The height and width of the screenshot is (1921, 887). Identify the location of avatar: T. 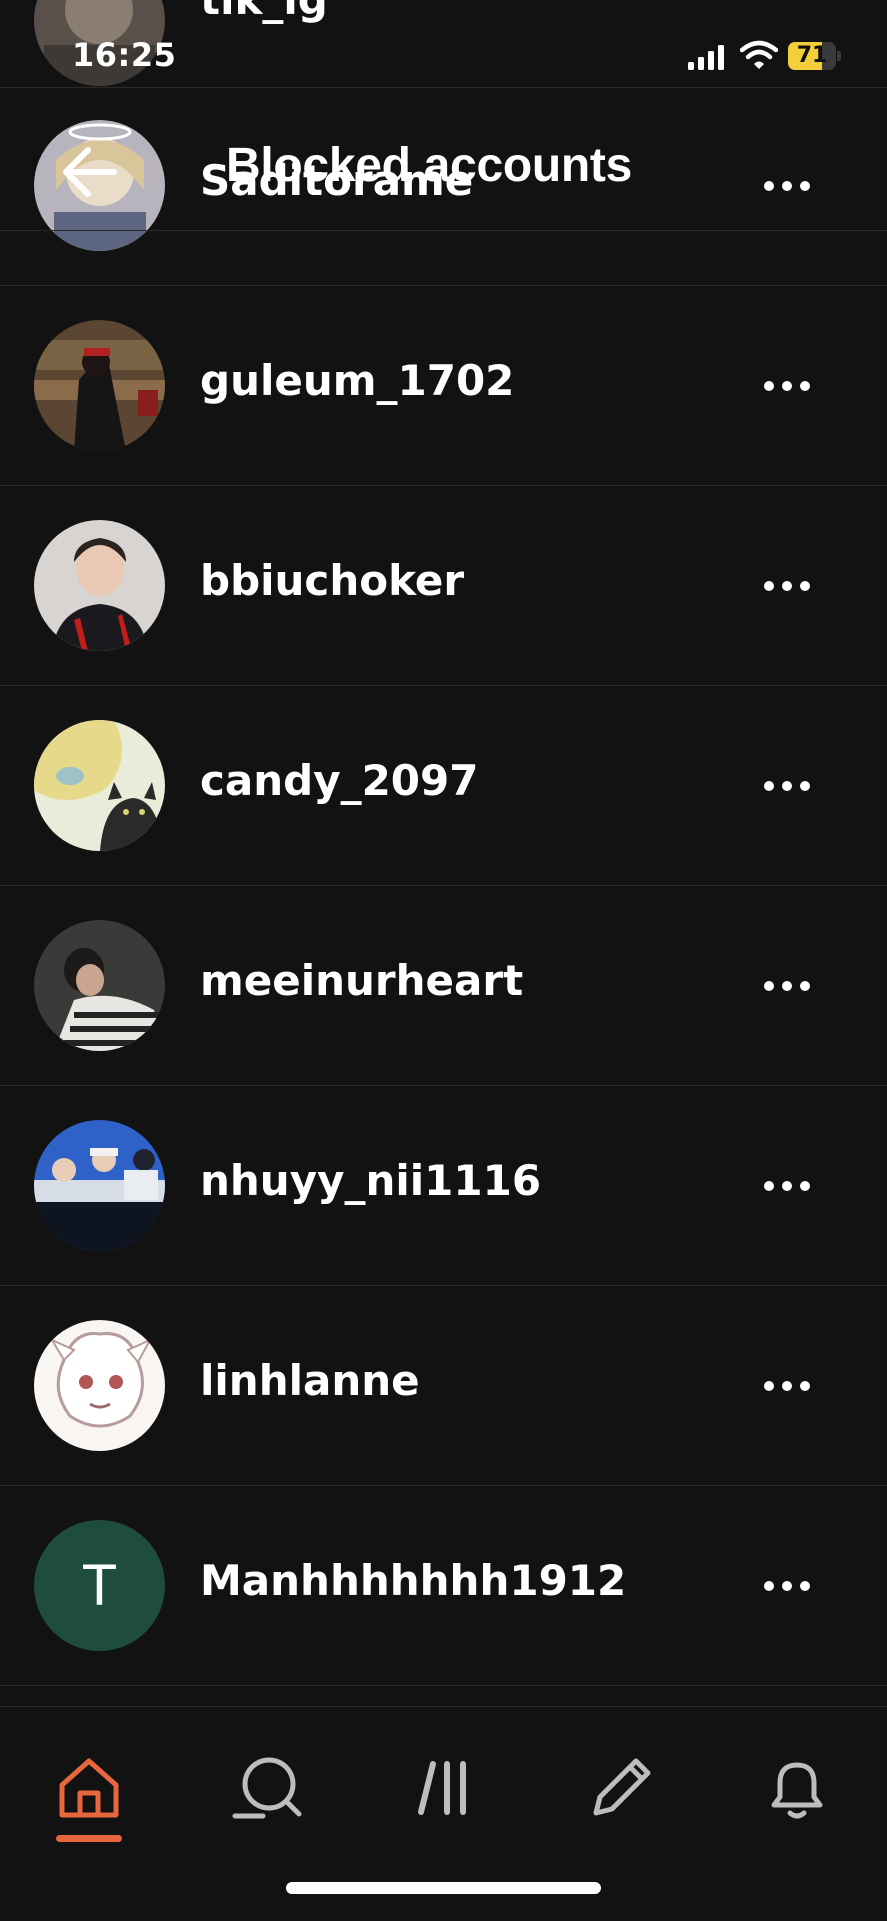
(99, 1585).